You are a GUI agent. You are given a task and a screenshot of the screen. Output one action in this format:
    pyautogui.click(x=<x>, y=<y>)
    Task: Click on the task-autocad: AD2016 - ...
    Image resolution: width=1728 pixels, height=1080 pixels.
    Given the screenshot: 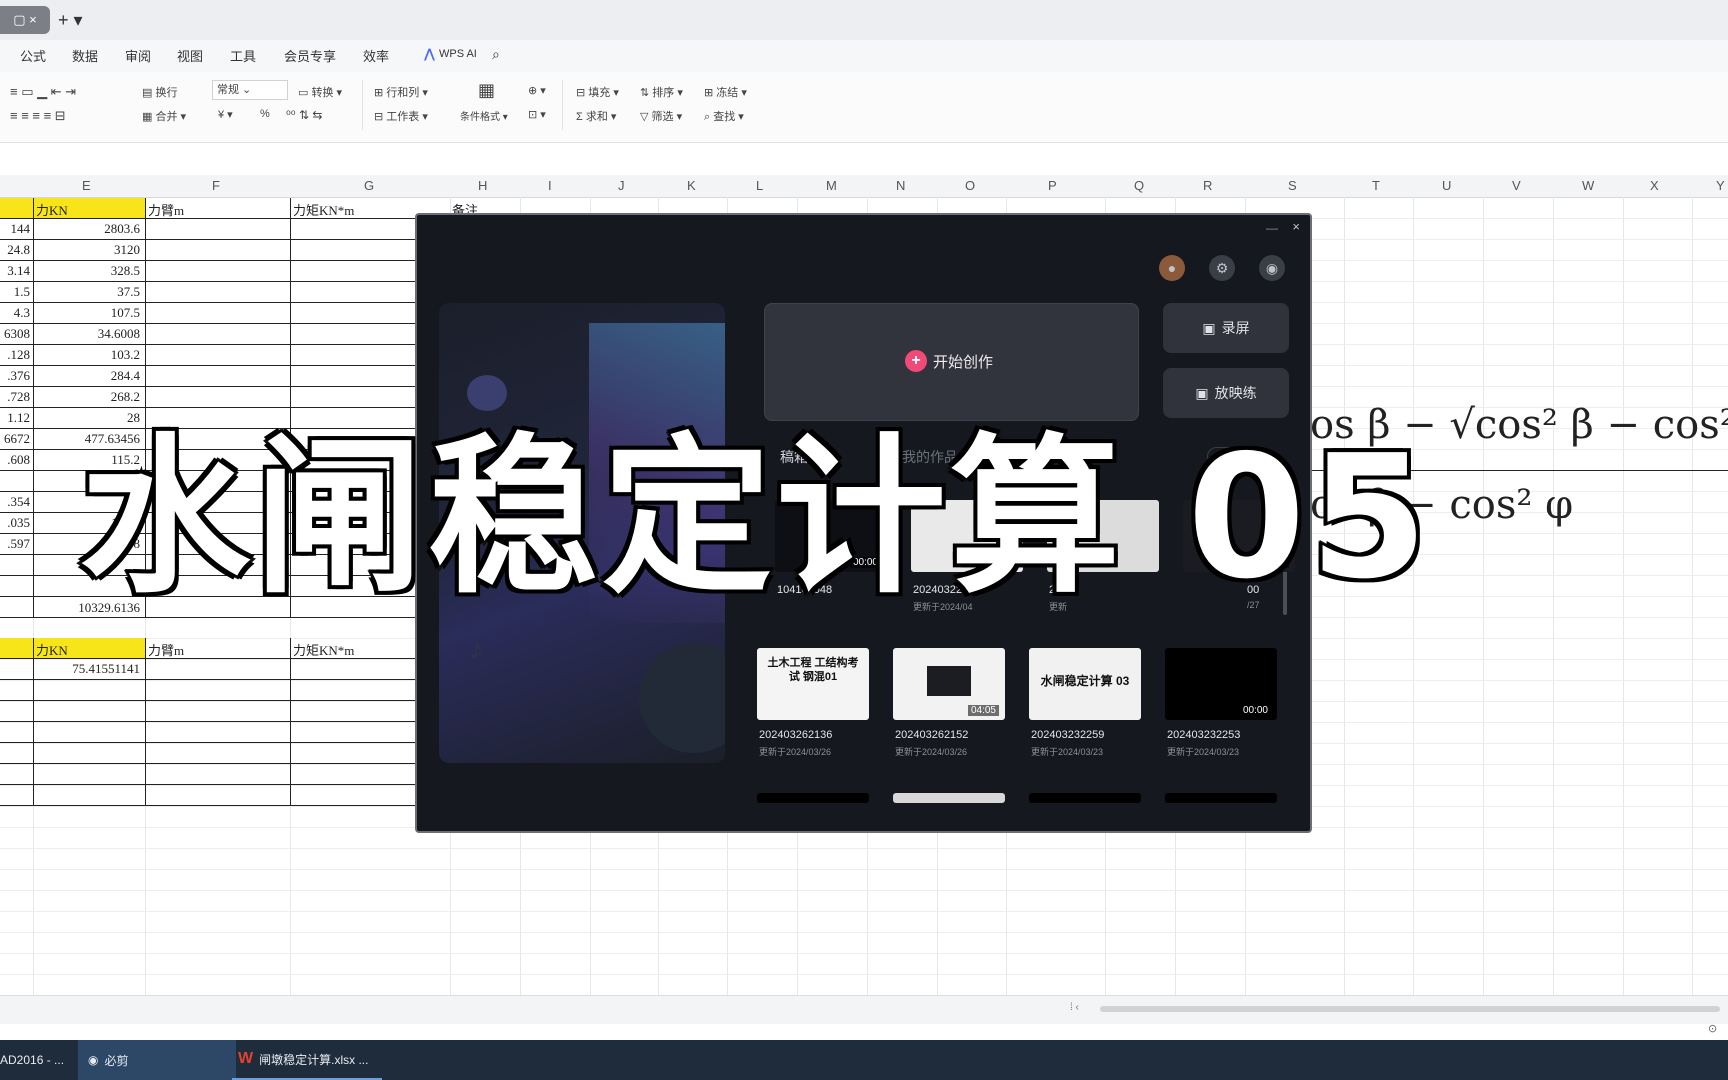 What is the action you would take?
    pyautogui.click(x=36, y=1060)
    